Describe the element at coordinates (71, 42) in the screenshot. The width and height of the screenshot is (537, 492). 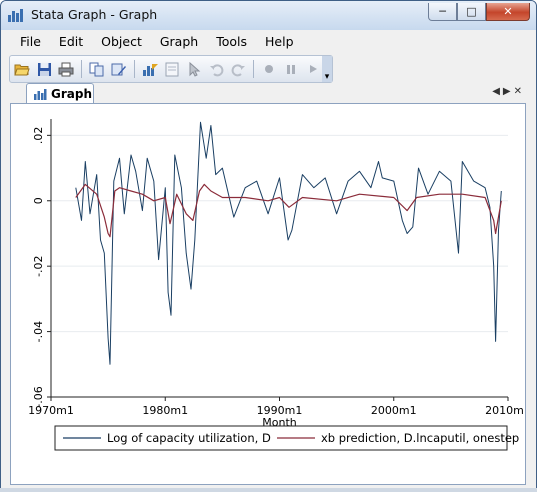
I see `menu-edit: Edit` at that location.